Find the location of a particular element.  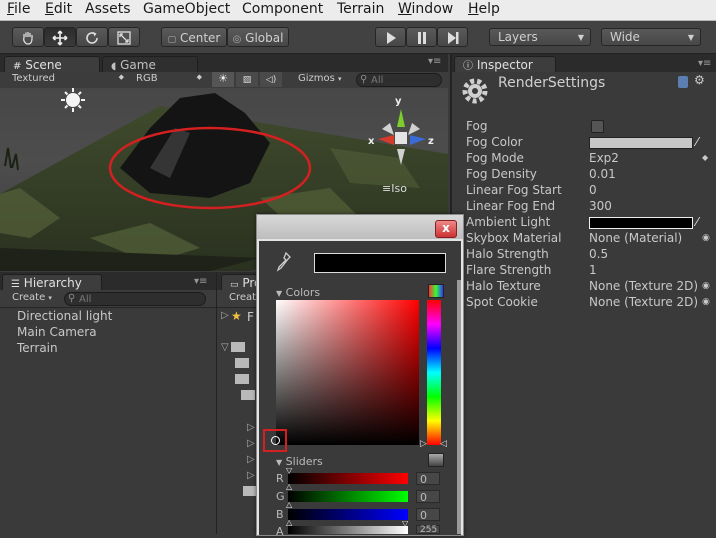

slider-g-track is located at coordinates (348, 496).